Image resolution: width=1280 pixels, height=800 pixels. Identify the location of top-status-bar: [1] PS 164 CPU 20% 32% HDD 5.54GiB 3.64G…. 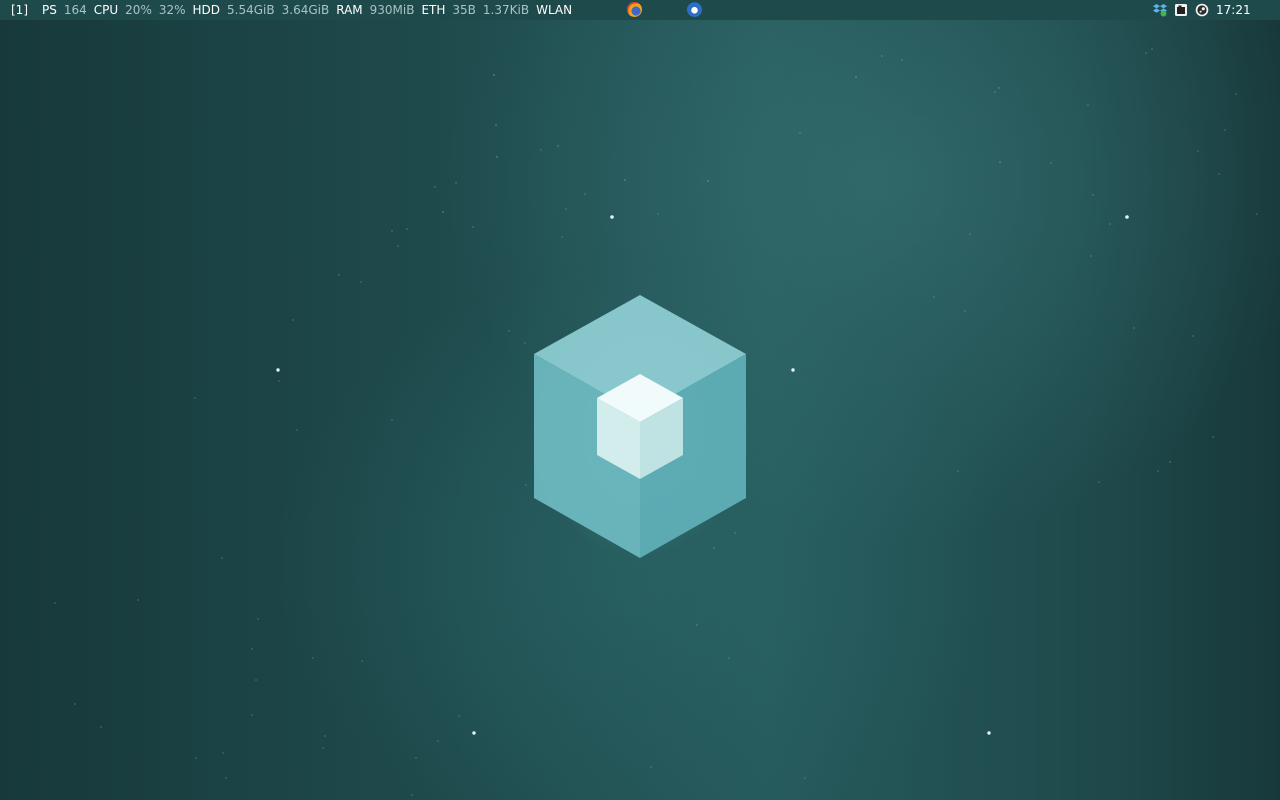
(640, 10).